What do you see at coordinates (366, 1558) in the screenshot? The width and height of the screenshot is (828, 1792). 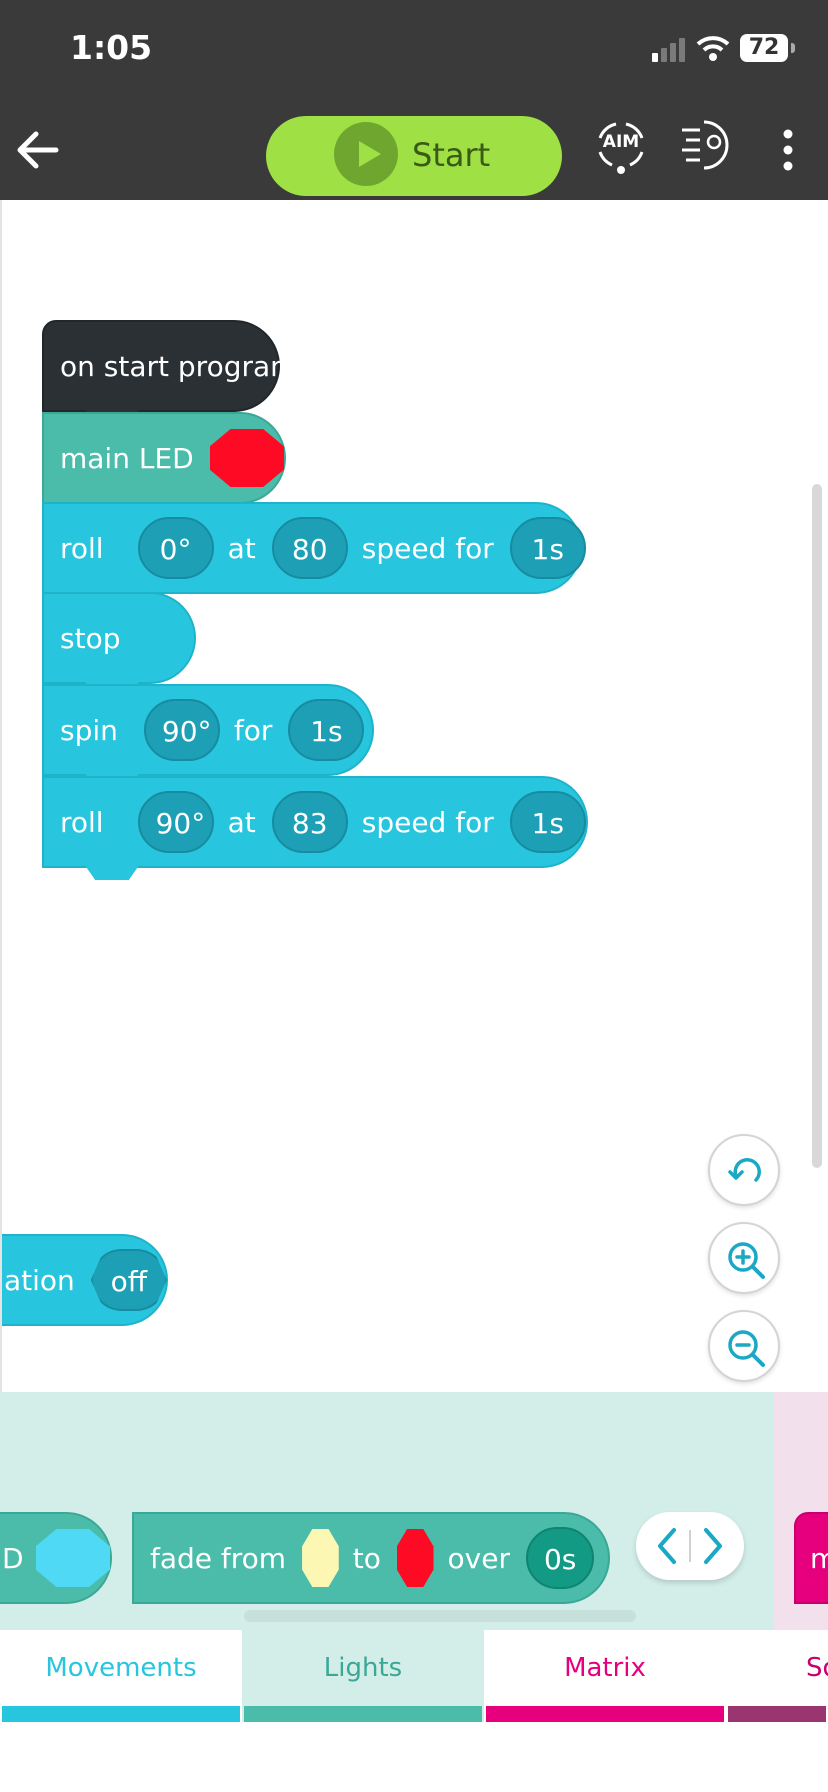 I see `fade-to-label: to` at bounding box center [366, 1558].